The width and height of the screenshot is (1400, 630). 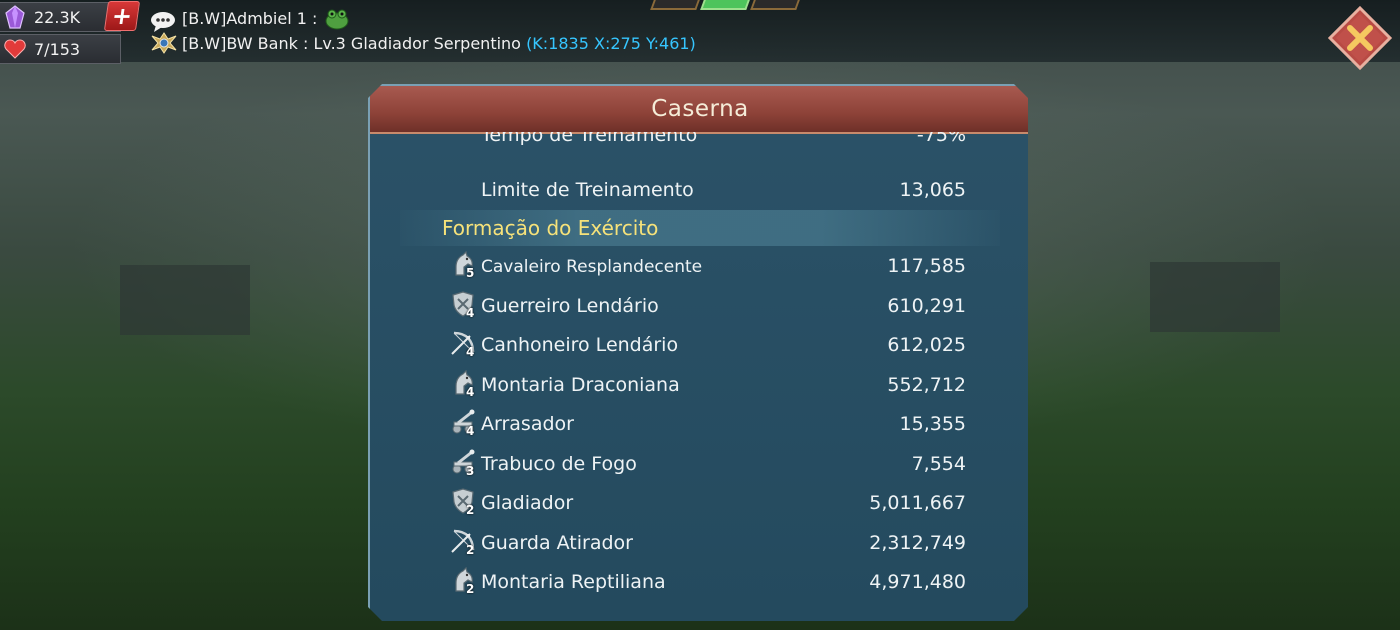 What do you see at coordinates (917, 582) in the screenshot?
I see `troop-count: 4,971,480` at bounding box center [917, 582].